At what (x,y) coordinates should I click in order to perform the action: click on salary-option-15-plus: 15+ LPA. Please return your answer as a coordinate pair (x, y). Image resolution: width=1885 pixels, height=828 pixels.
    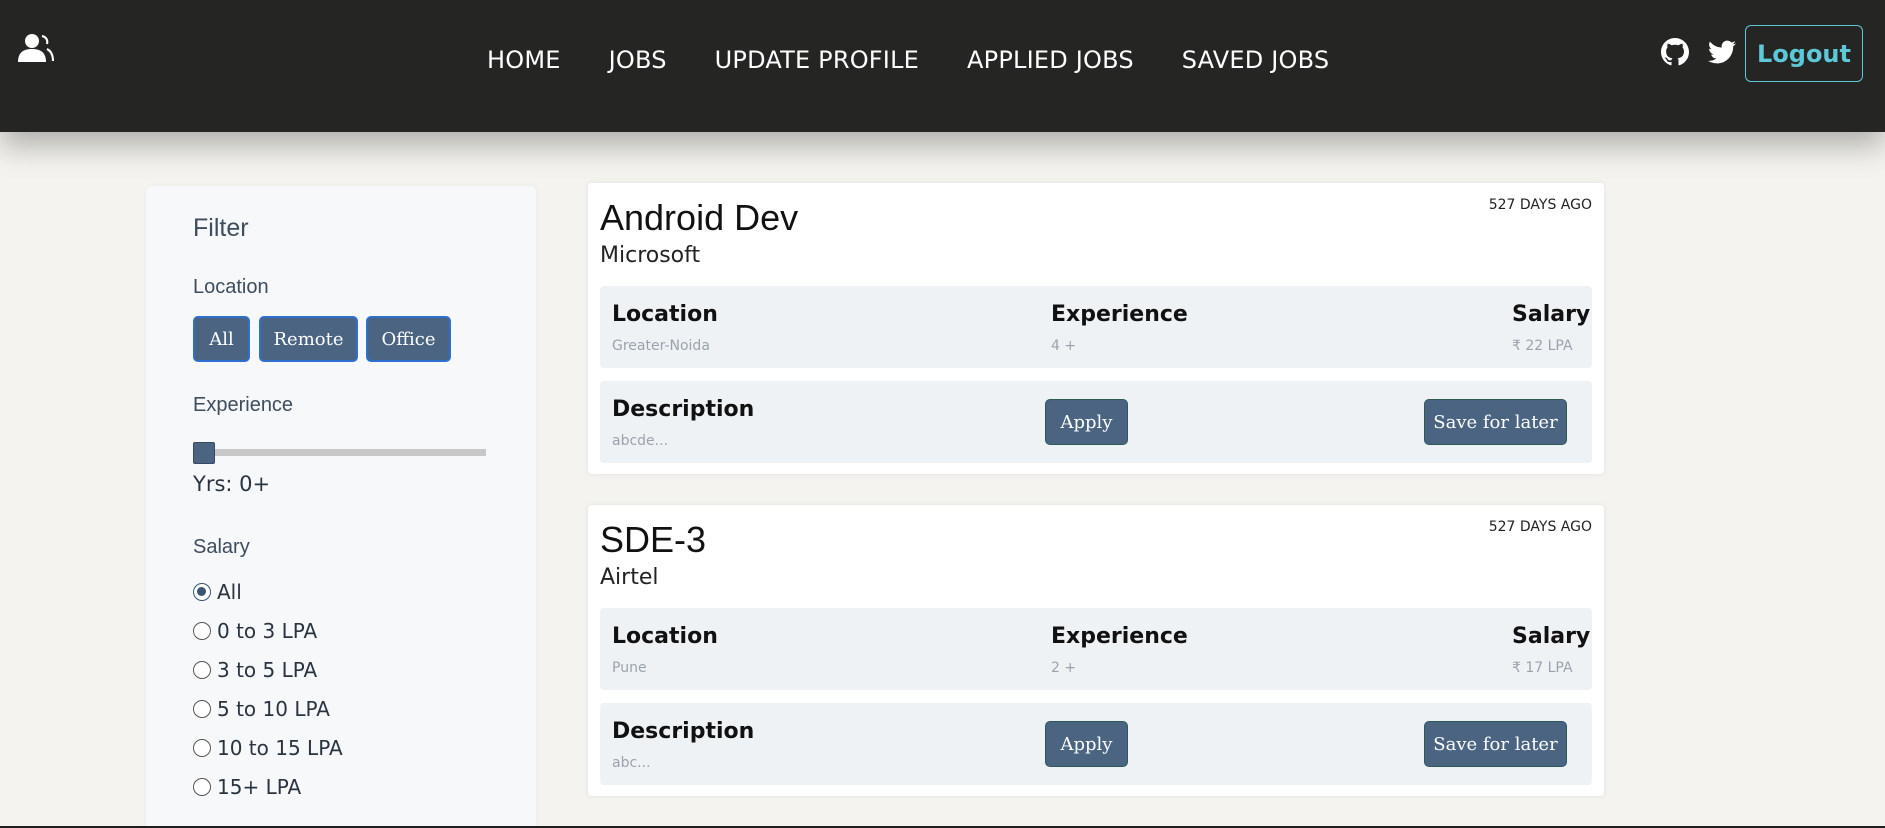
    Looking at the image, I should click on (247, 787).